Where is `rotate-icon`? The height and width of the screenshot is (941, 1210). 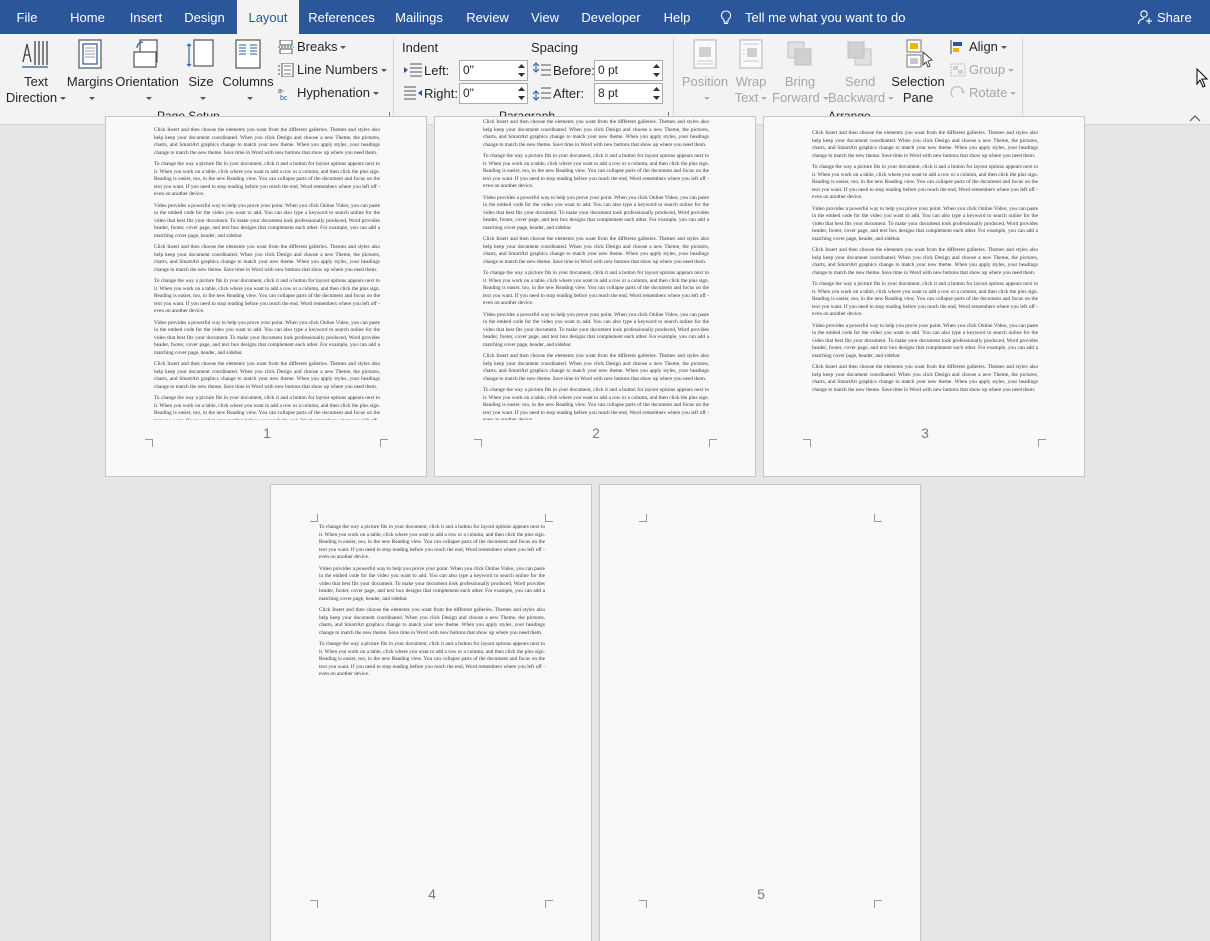 rotate-icon is located at coordinates (957, 92).